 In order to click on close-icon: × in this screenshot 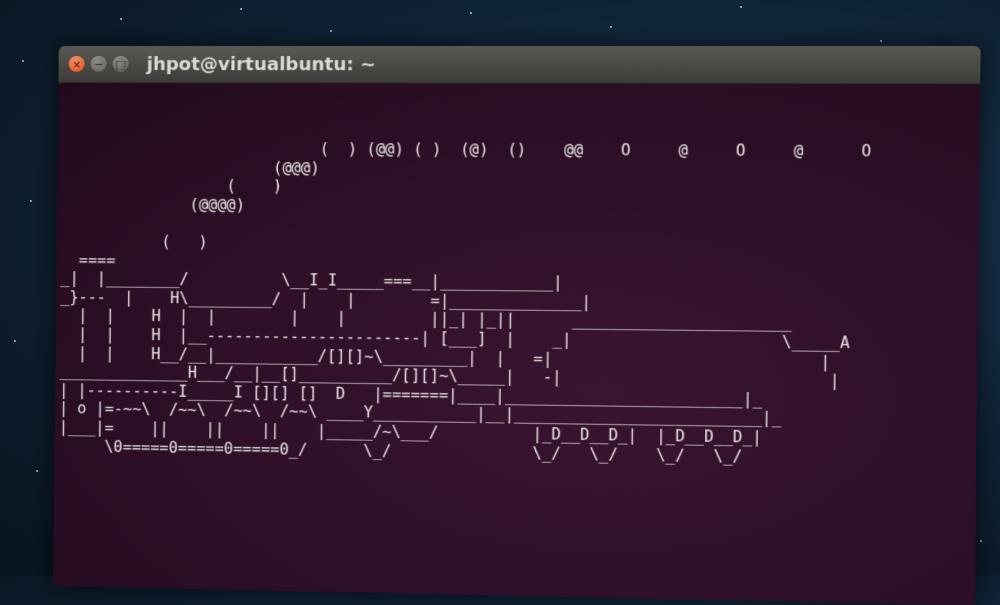, I will do `click(76, 63)`.